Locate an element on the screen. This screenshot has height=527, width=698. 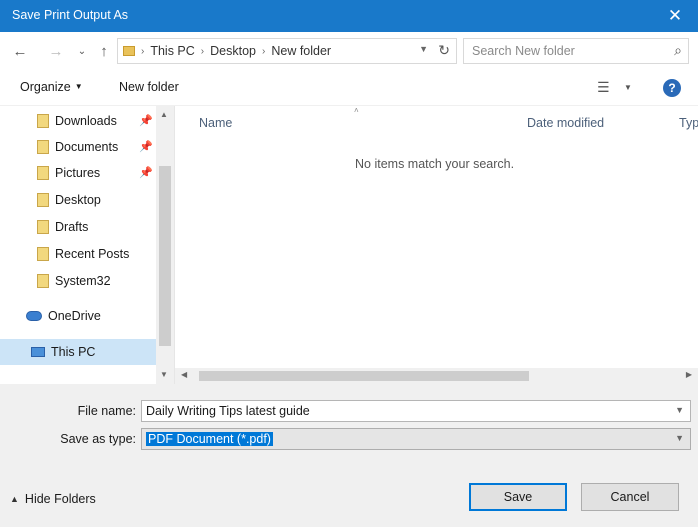
forward-button: → is located at coordinates (56, 51).